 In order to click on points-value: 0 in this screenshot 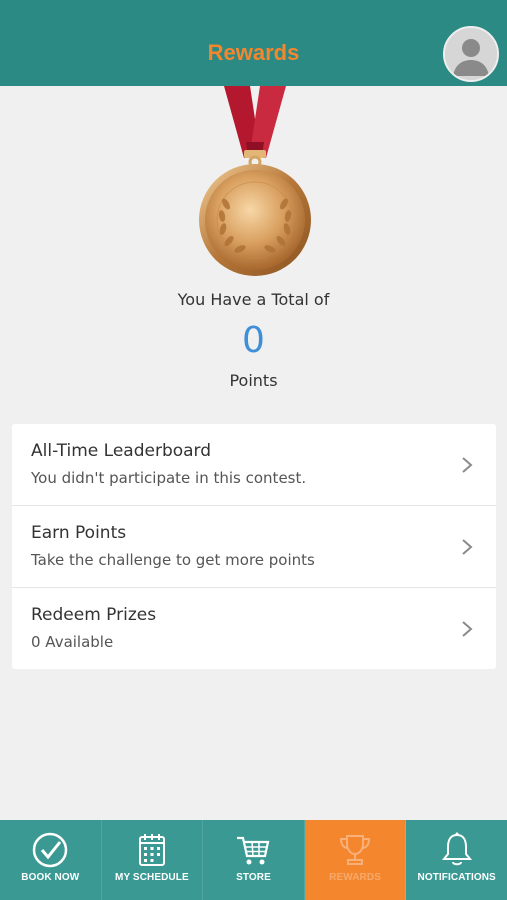, I will do `click(253, 340)`.